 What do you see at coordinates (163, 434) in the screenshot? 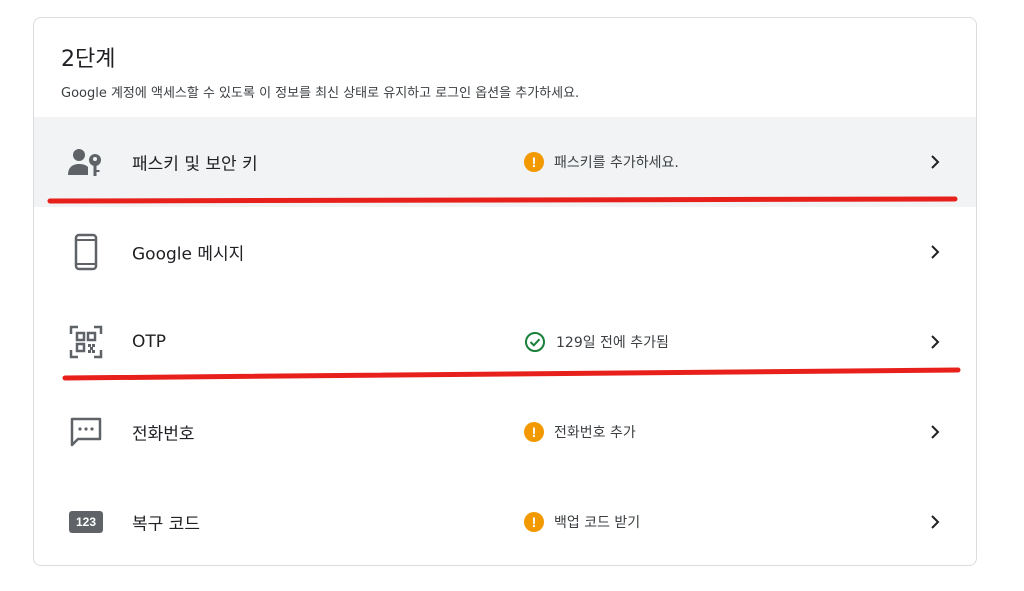
I see `row-label: 전화번호` at bounding box center [163, 434].